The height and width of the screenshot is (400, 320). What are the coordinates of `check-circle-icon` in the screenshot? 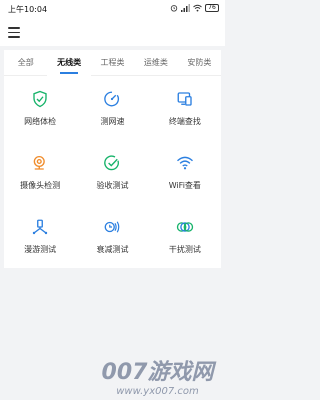 It's located at (112, 162).